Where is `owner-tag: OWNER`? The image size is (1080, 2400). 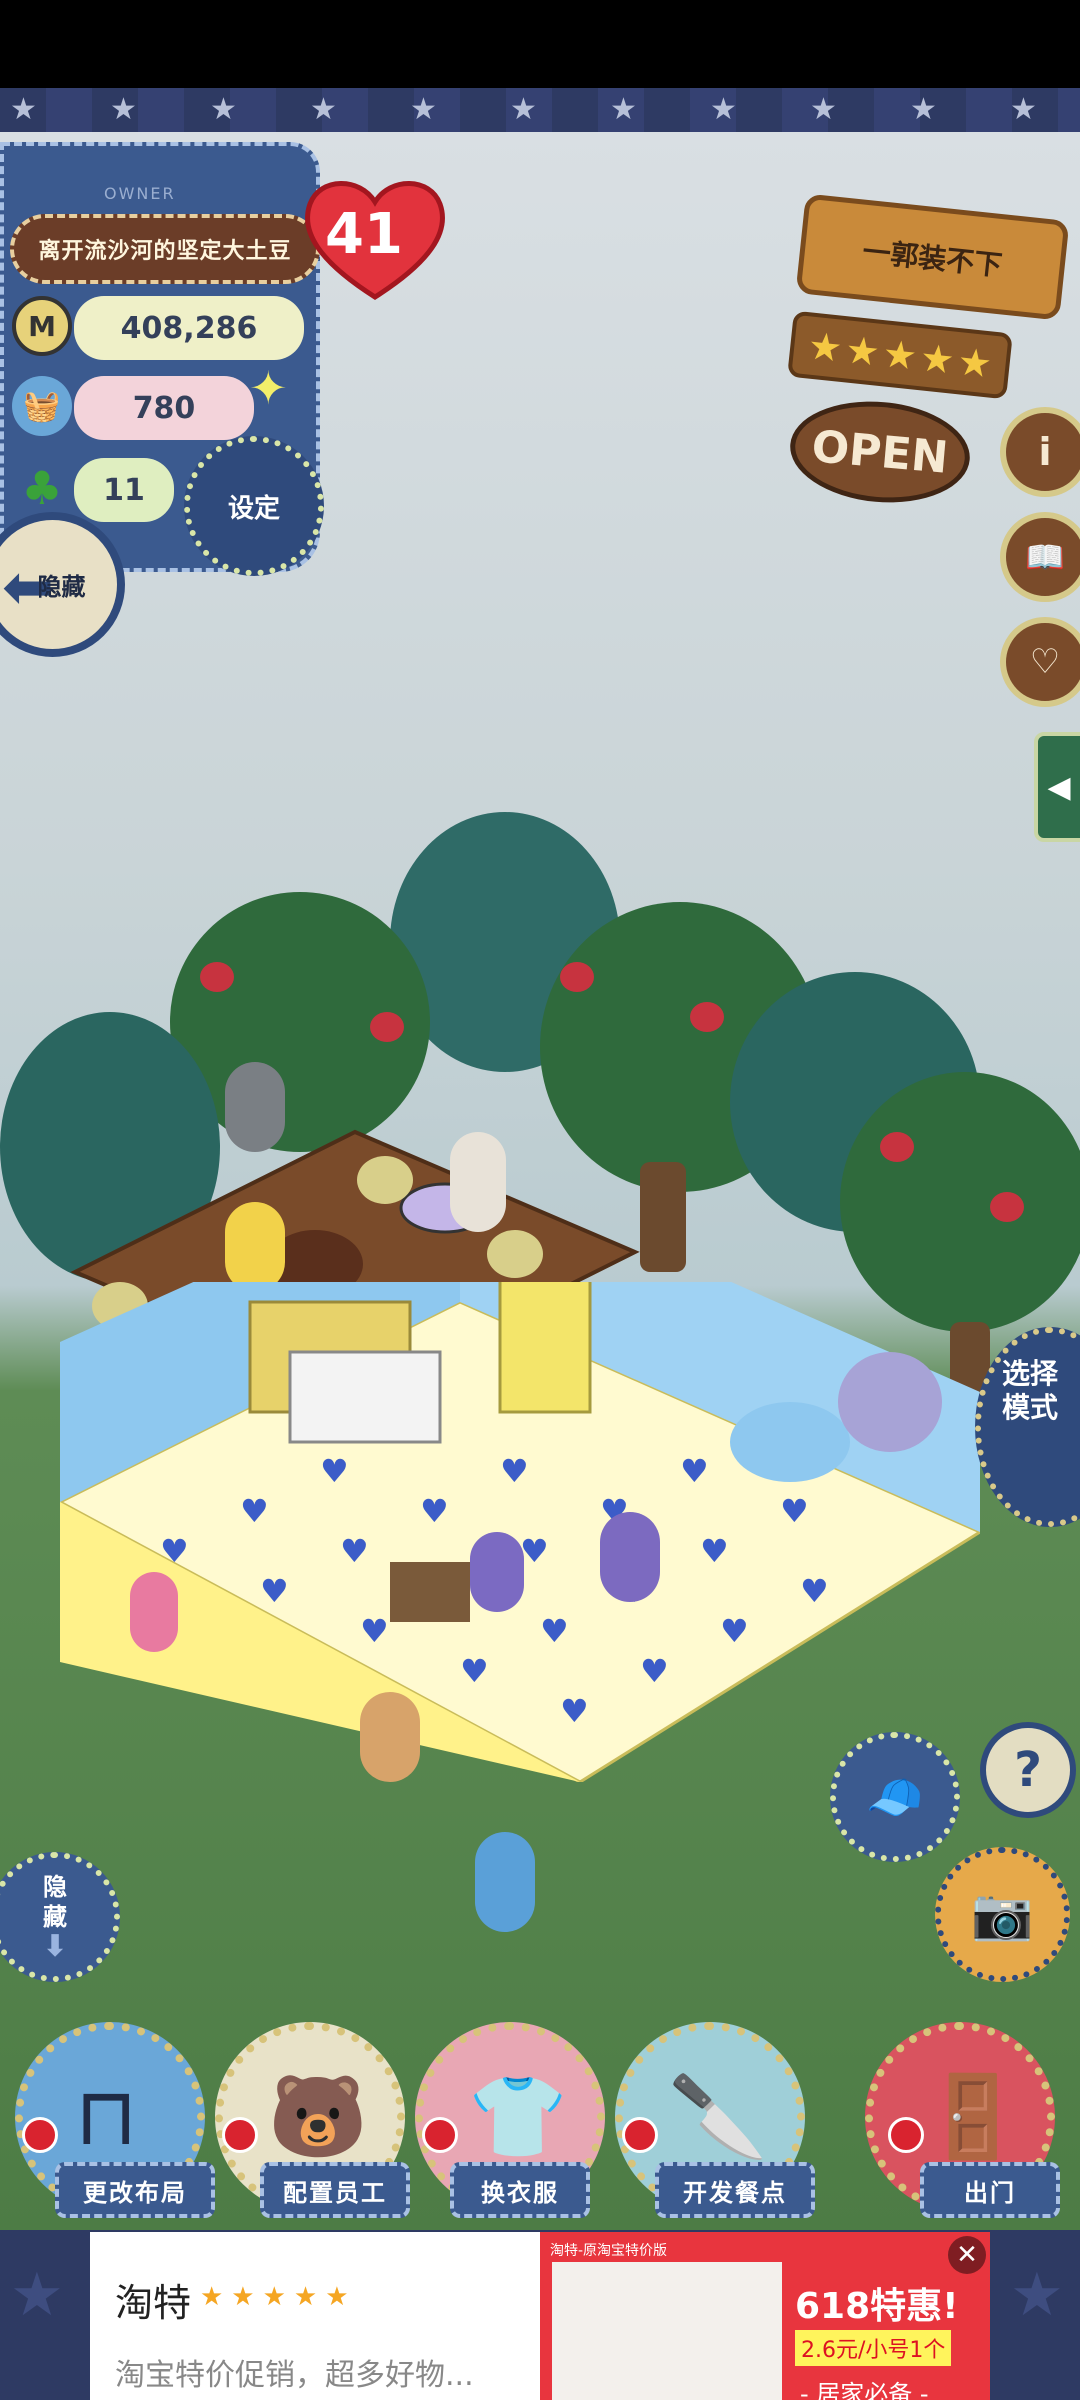
owner-tag: OWNER is located at coordinates (140, 193).